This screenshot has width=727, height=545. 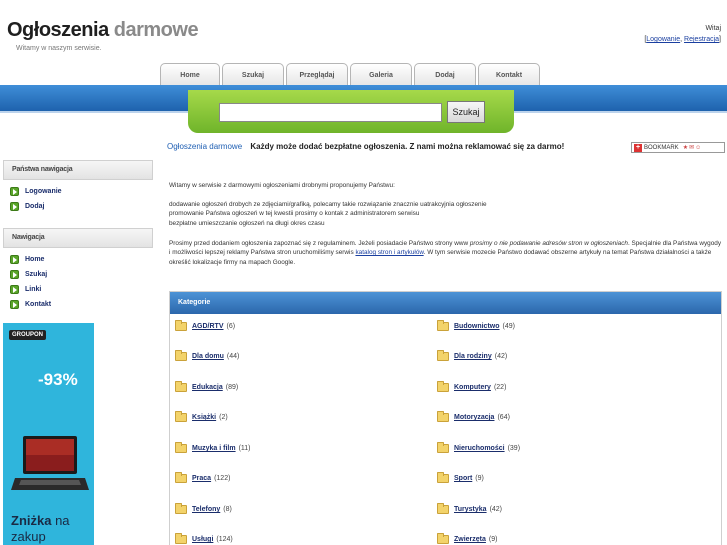 What do you see at coordinates (40, 528) in the screenshot?
I see `banner-caption: Zniżka na zakup` at bounding box center [40, 528].